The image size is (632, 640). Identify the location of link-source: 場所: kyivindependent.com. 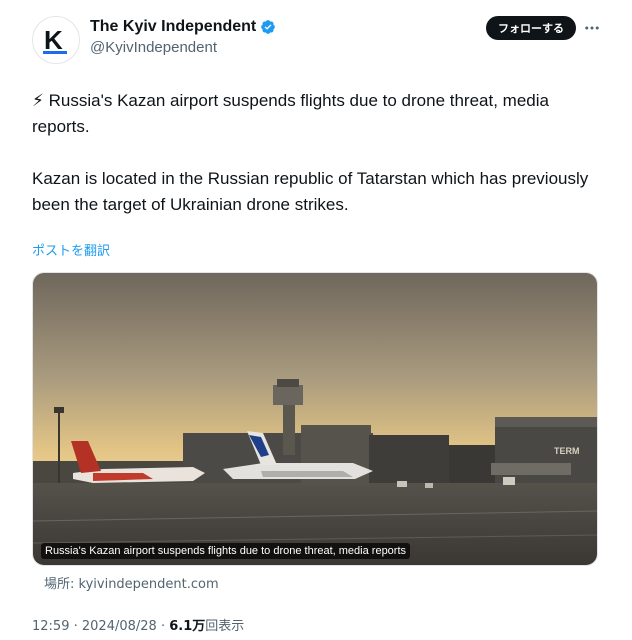
(131, 582).